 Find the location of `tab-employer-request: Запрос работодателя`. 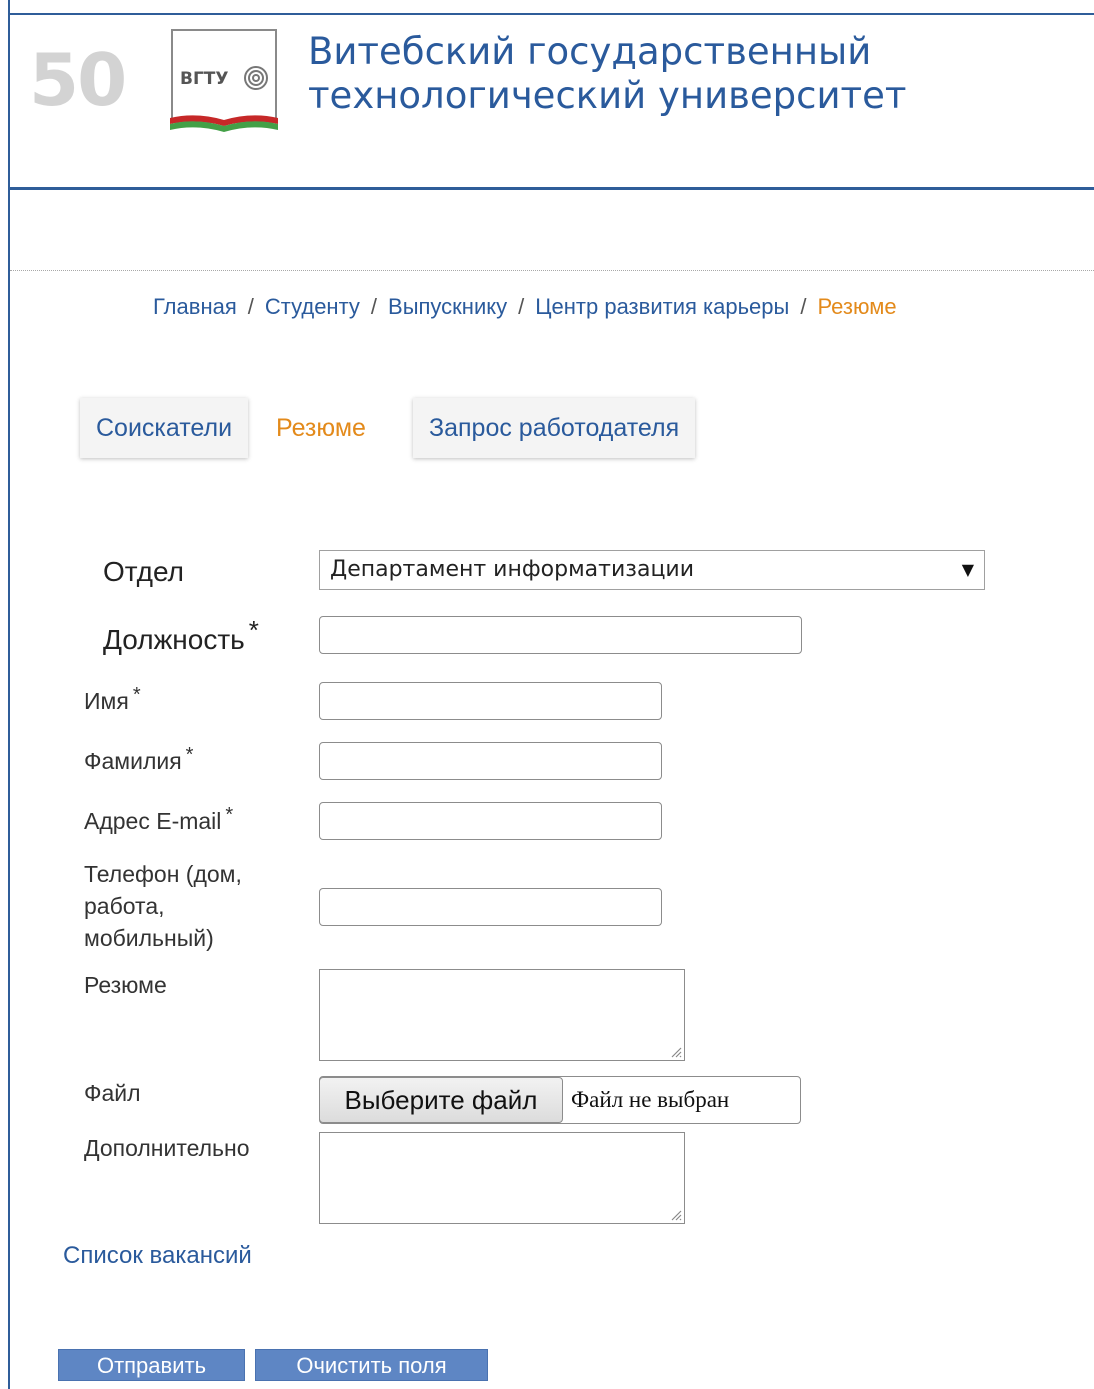

tab-employer-request: Запрос работодателя is located at coordinates (554, 428).